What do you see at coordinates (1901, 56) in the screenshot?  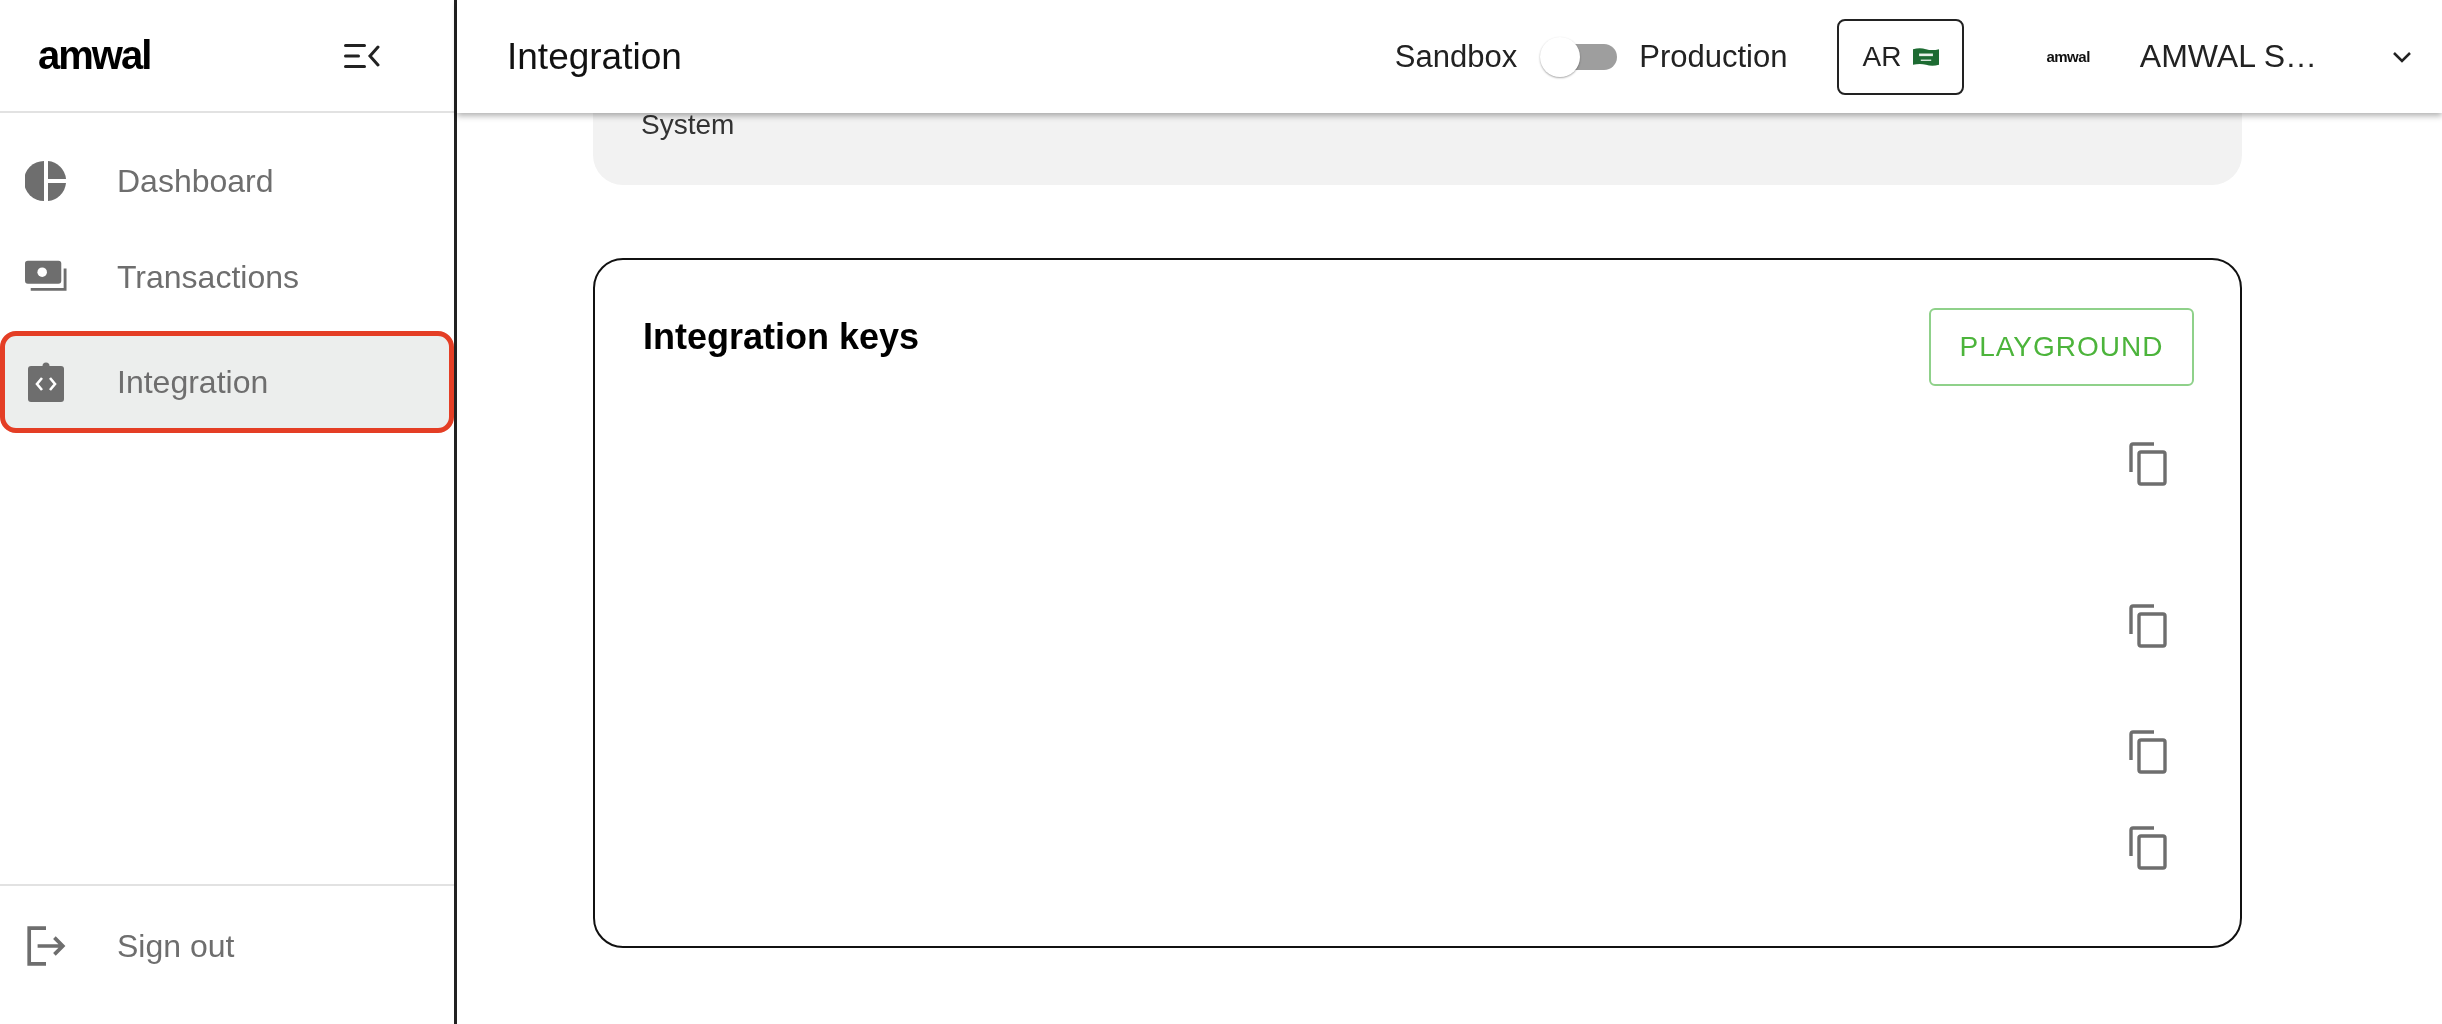 I see `language-button: AR` at bounding box center [1901, 56].